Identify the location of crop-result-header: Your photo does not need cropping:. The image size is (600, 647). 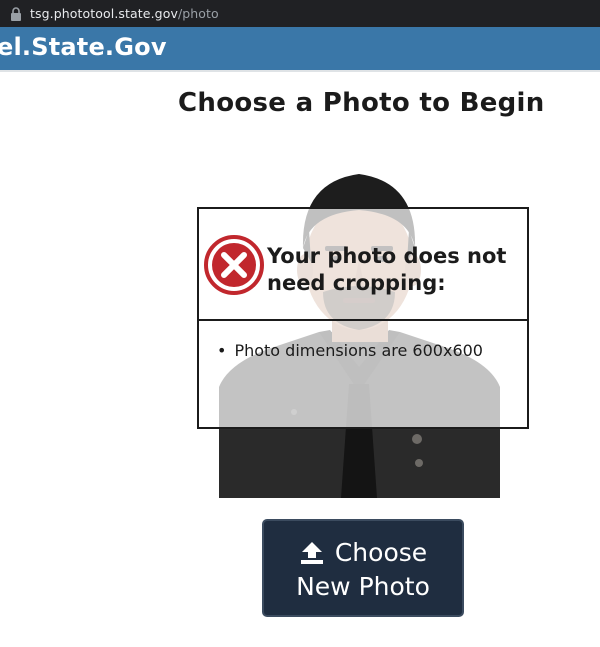
(363, 265).